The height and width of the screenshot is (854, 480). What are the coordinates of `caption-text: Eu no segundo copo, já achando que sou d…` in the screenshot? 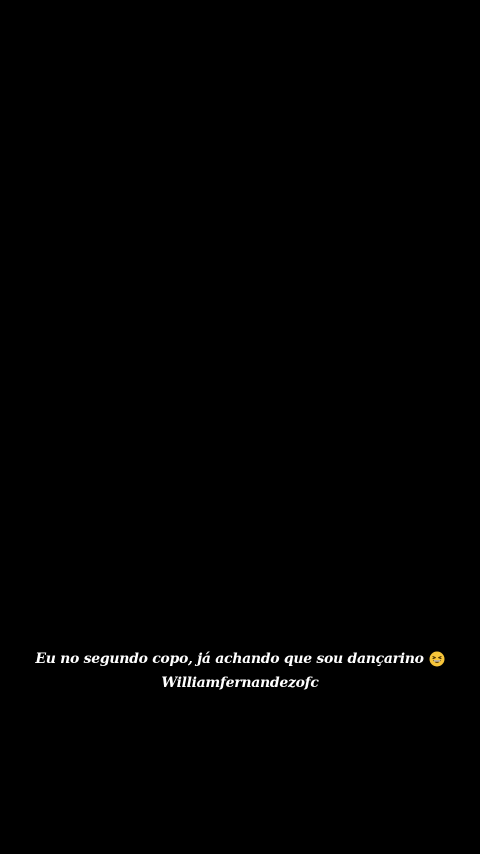 It's located at (229, 659).